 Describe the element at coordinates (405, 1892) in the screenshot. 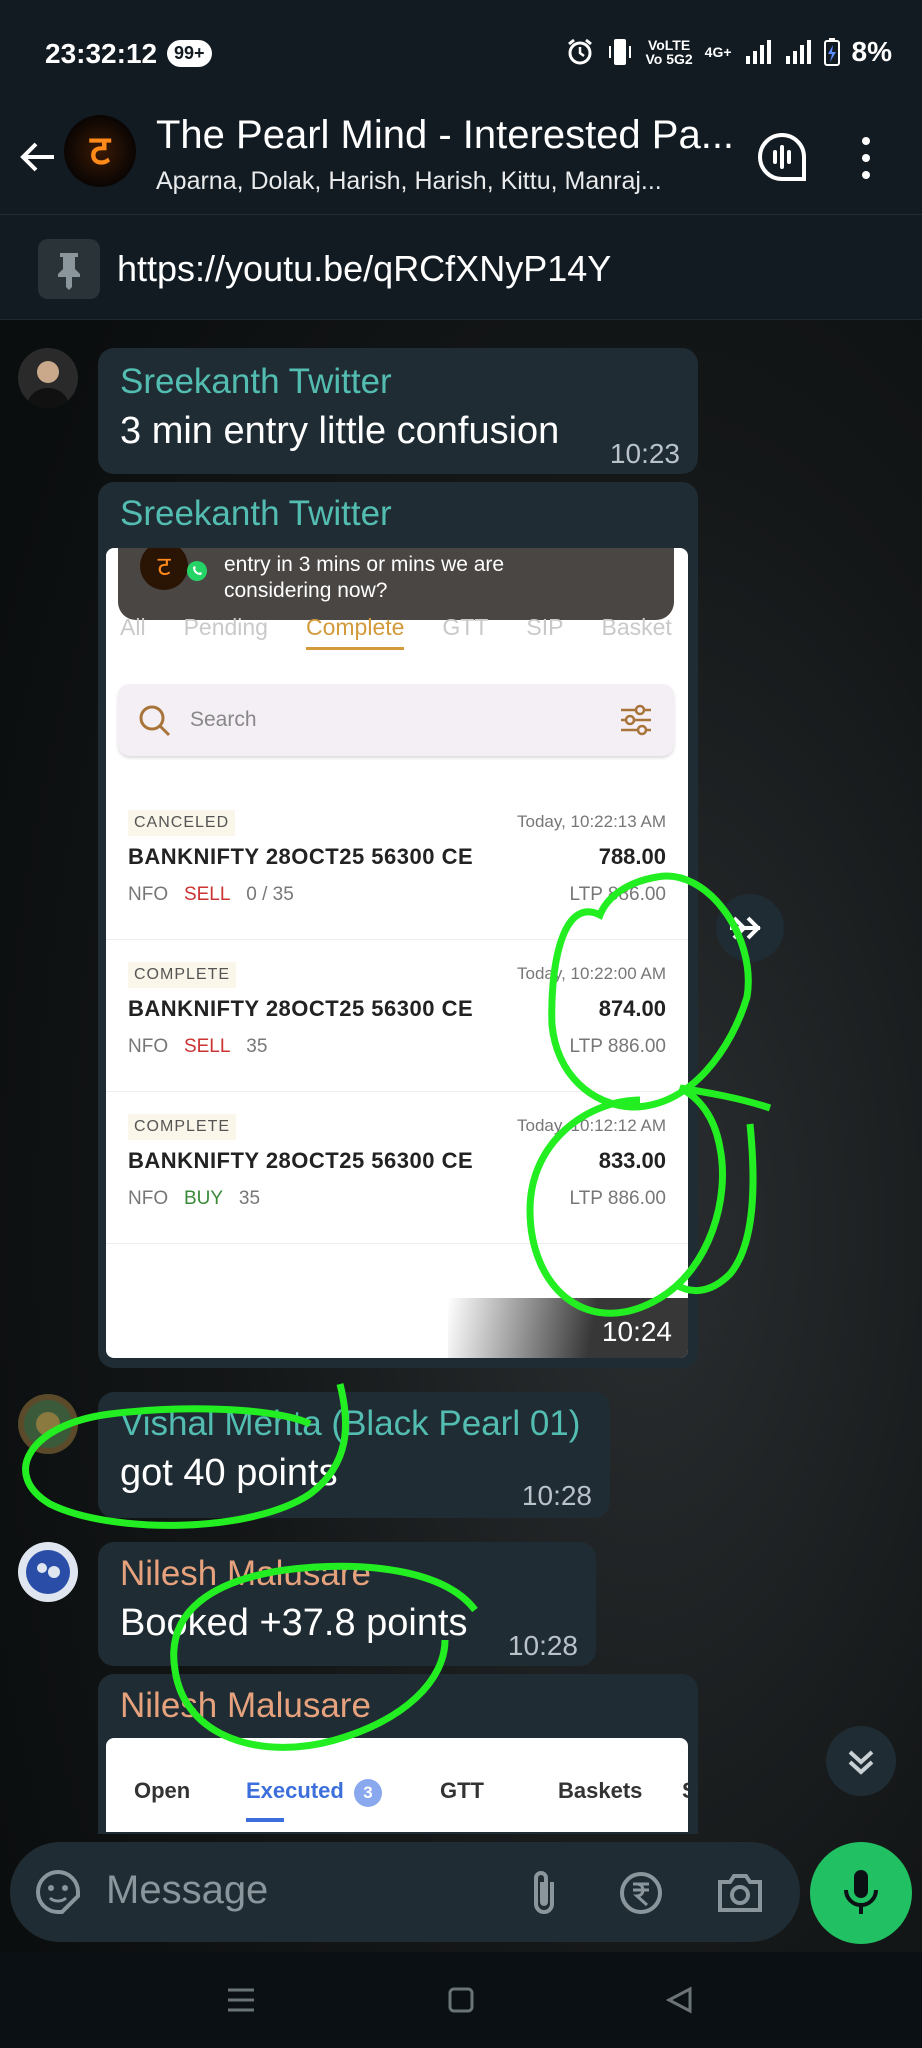

I see `message-compose-bar: Message` at that location.